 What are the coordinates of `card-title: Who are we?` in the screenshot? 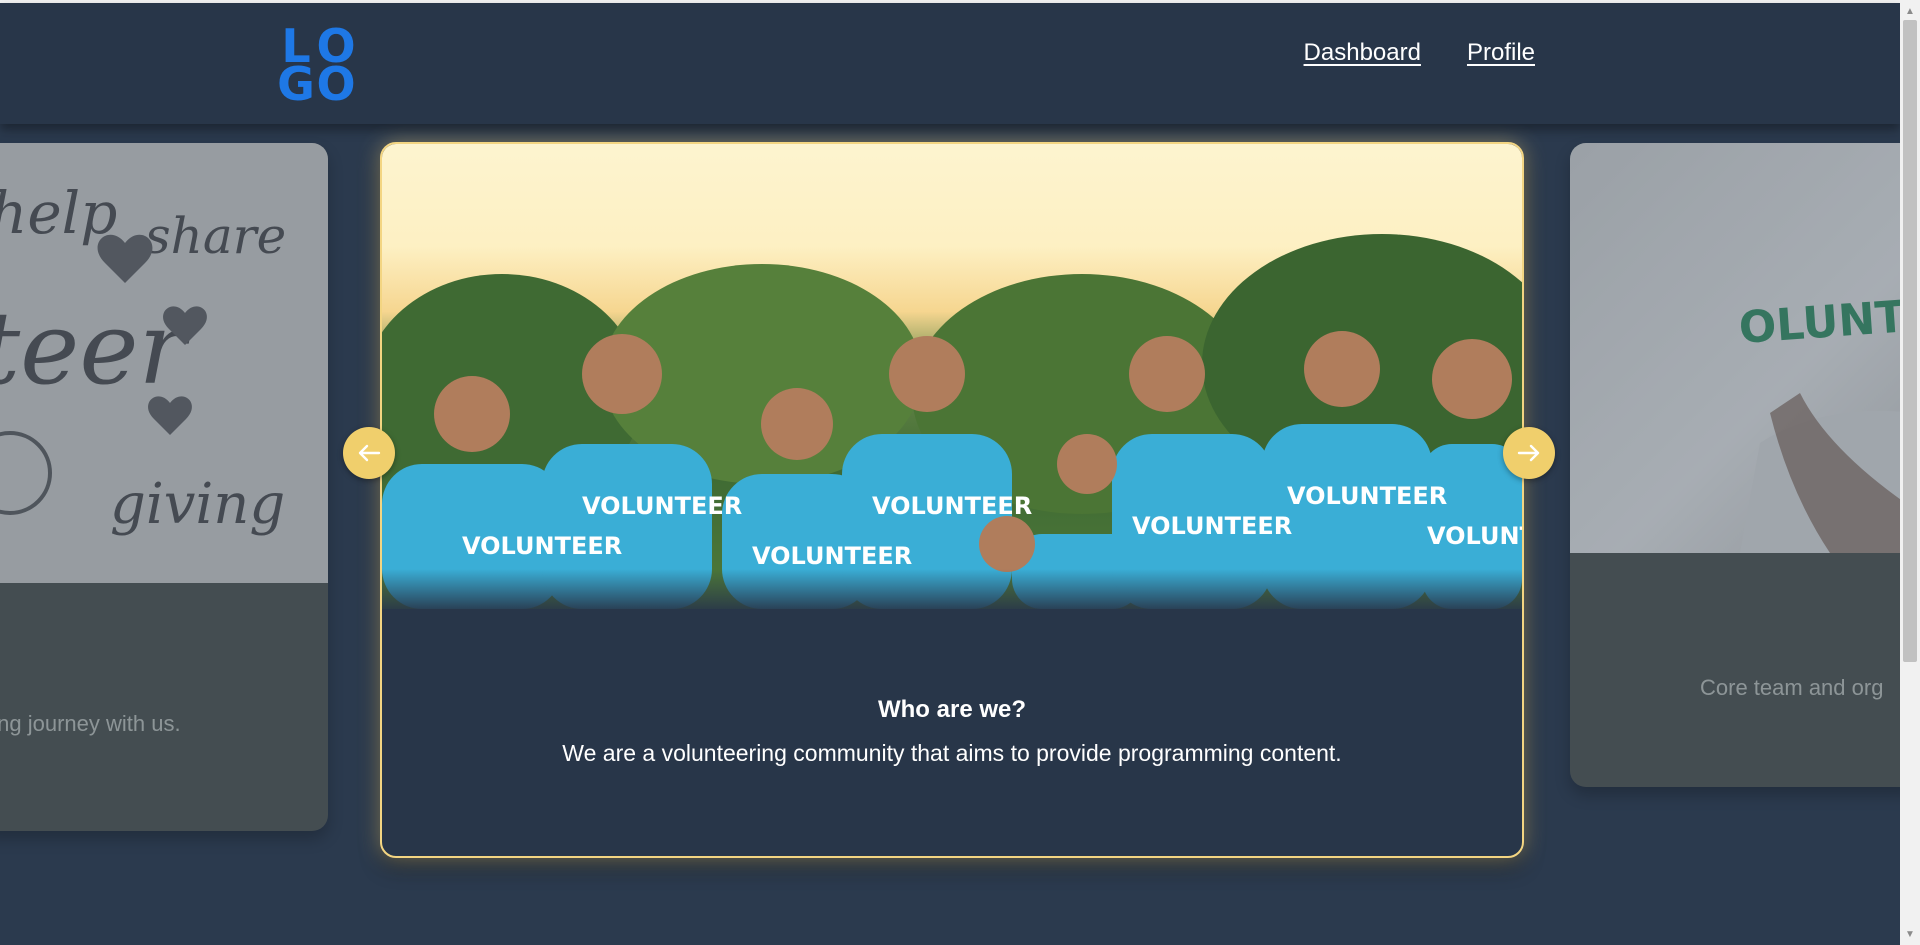 It's located at (952, 709).